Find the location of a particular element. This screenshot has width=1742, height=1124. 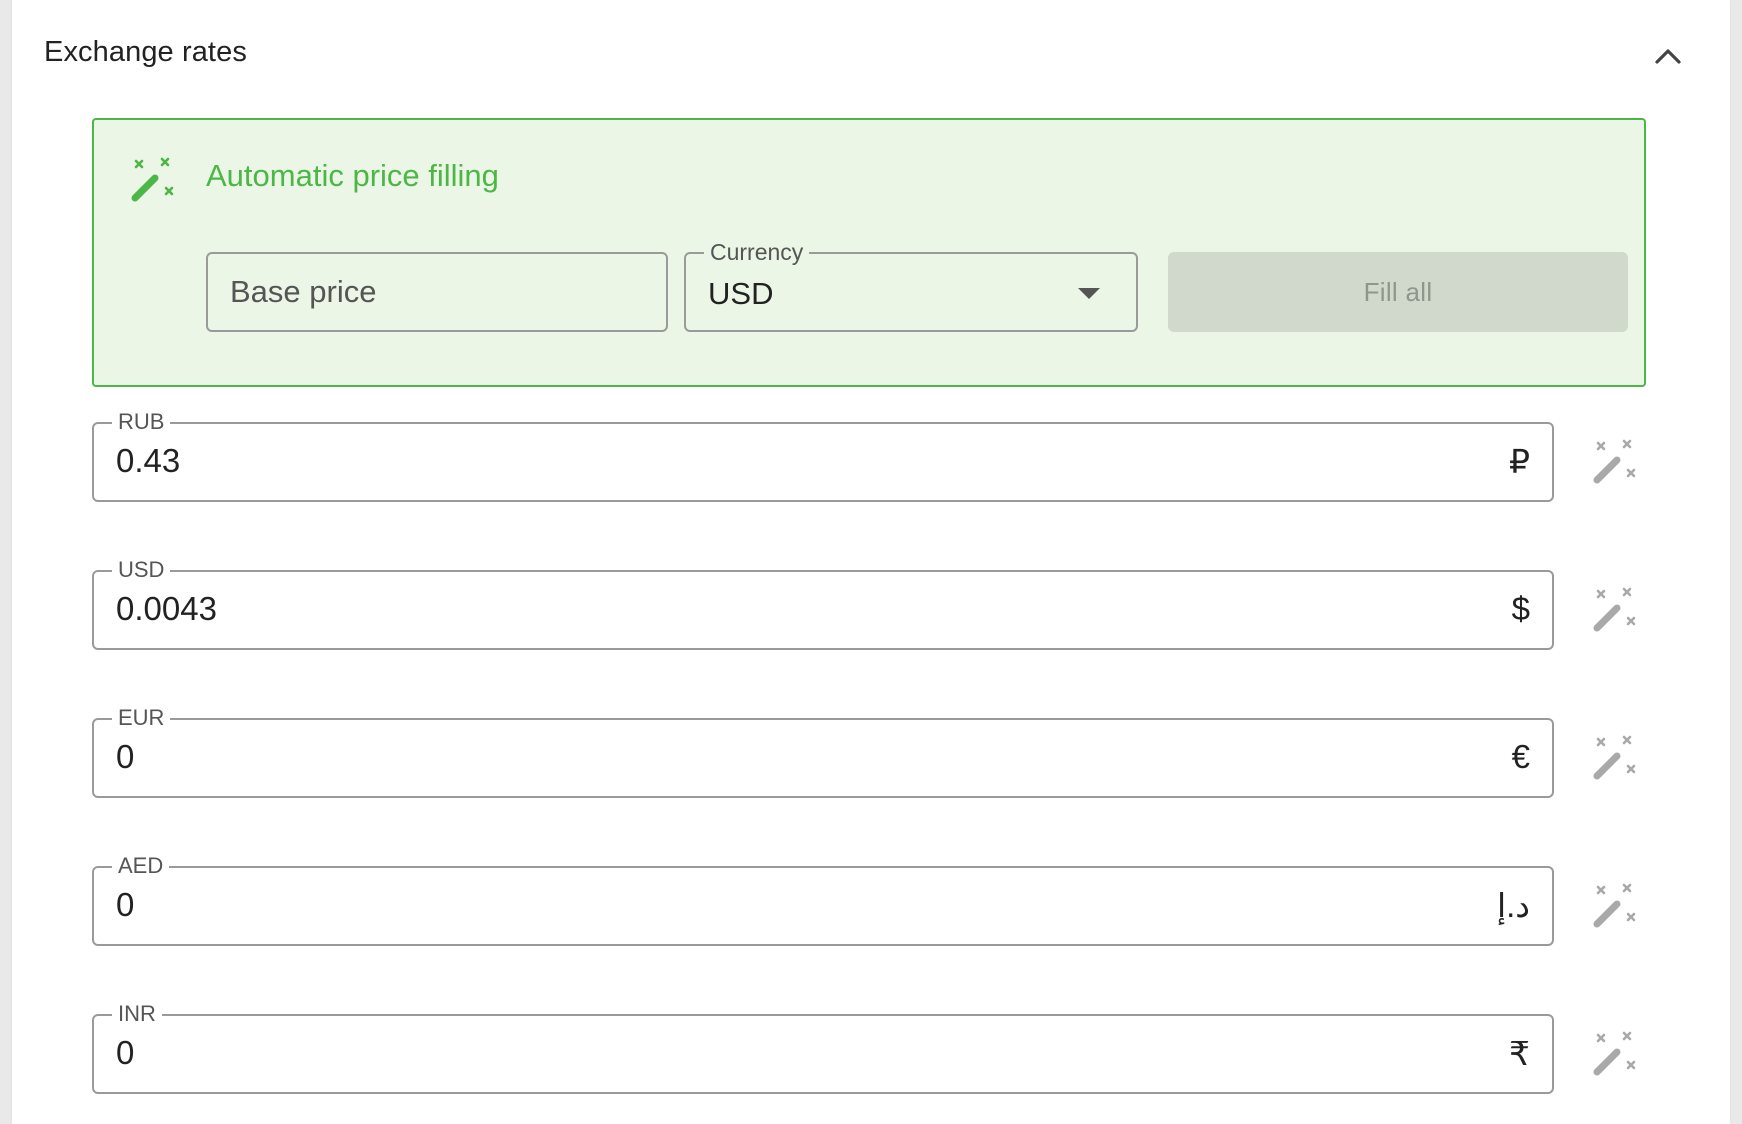

currency-select: Currency USD is located at coordinates (911, 285).